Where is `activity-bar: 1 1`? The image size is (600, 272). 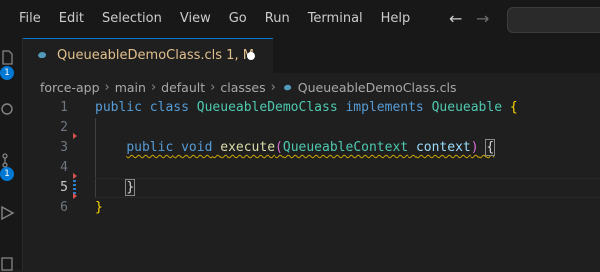 activity-bar: 1 1 is located at coordinates (11, 154).